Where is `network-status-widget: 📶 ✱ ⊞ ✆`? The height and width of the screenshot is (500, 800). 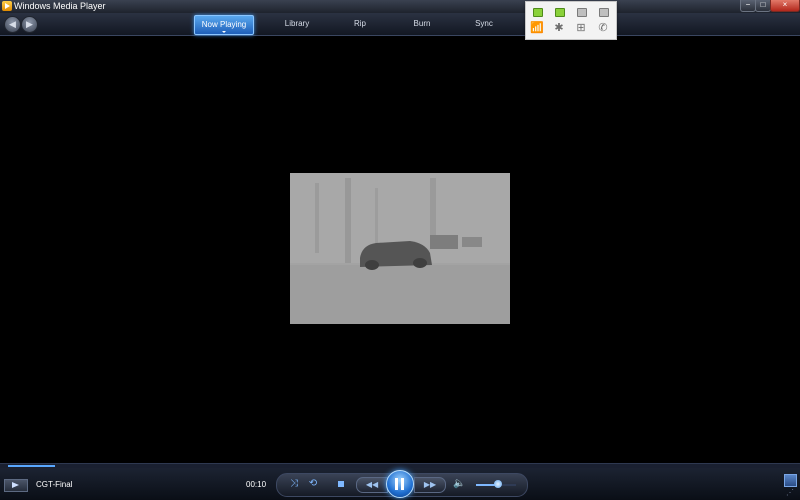 network-status-widget: 📶 ✱ ⊞ ✆ is located at coordinates (571, 20).